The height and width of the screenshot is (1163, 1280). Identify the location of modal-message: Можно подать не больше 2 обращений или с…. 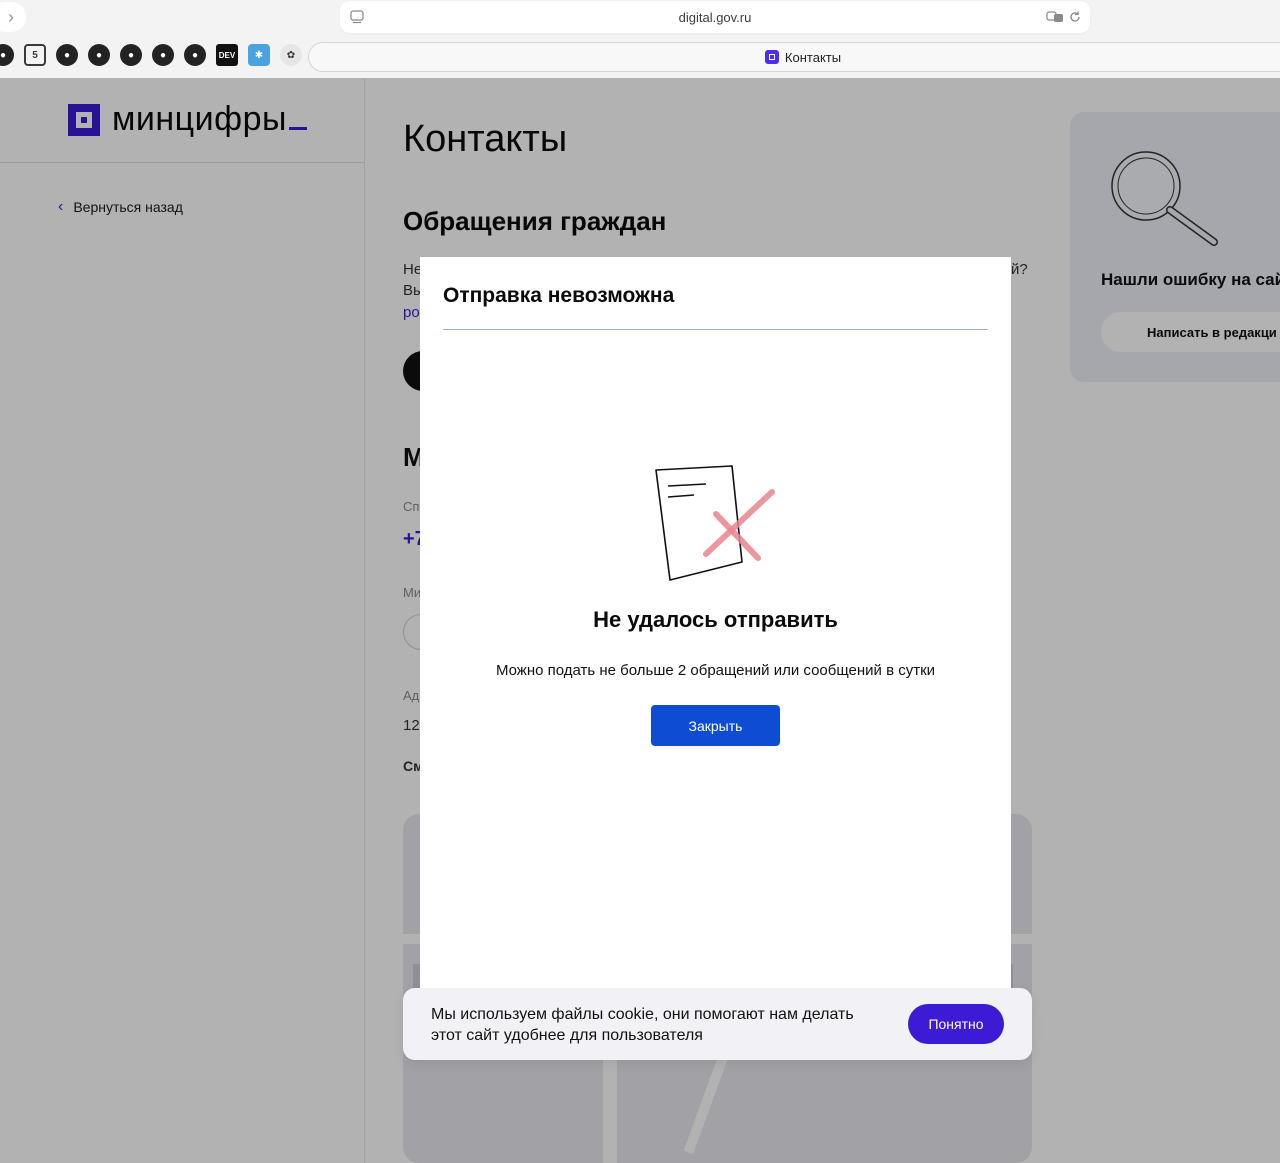
(715, 670).